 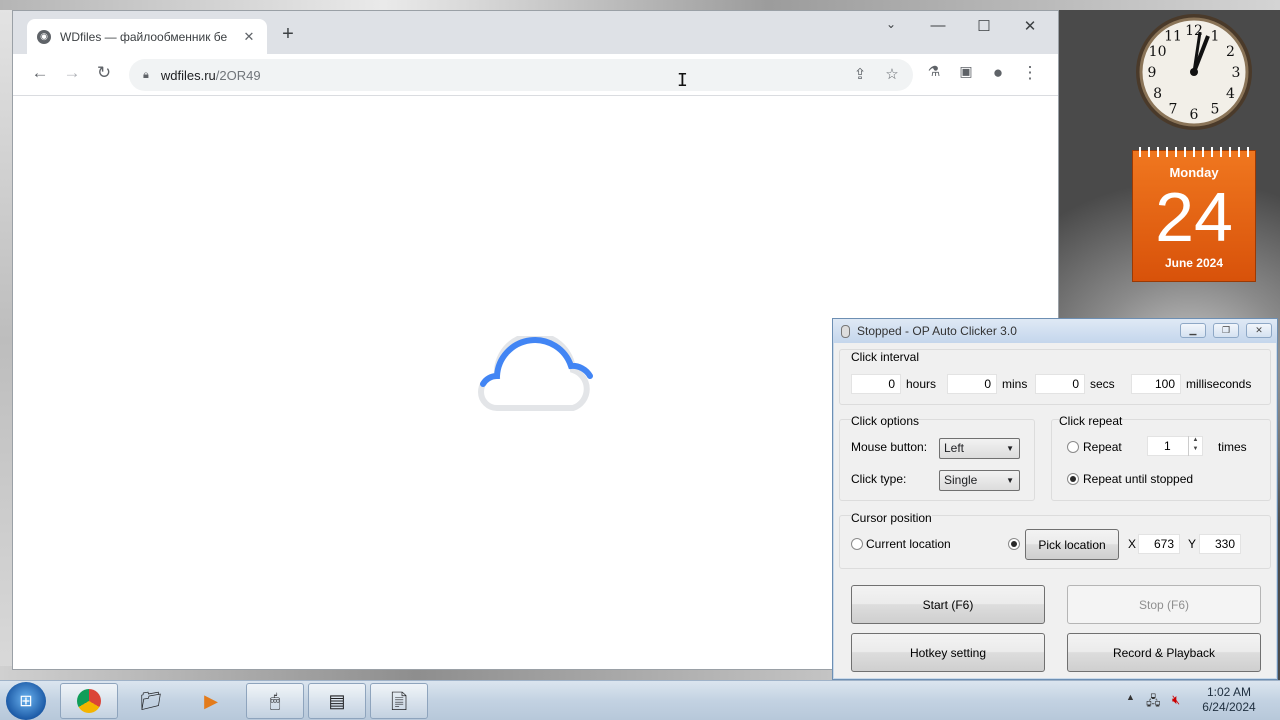 What do you see at coordinates (966, 71) in the screenshot?
I see `side-panel-icon: ▣` at bounding box center [966, 71].